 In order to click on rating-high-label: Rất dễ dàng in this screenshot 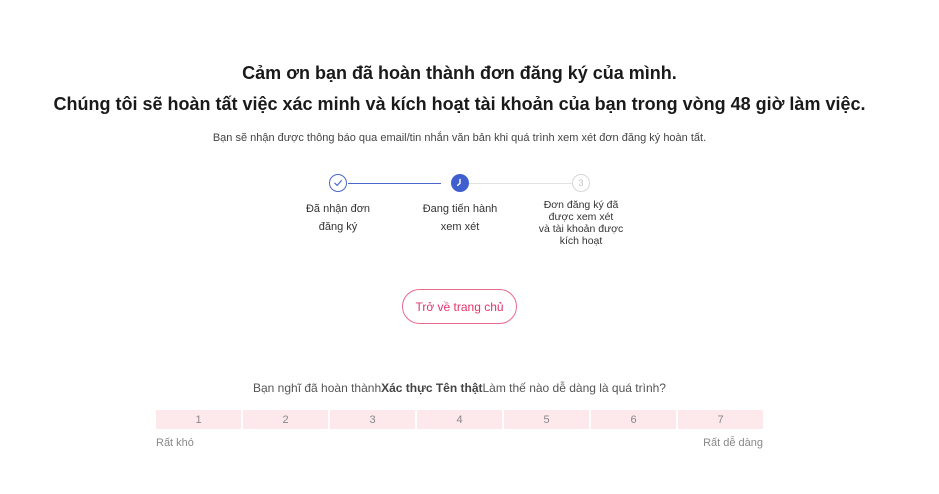, I will do `click(733, 443)`.